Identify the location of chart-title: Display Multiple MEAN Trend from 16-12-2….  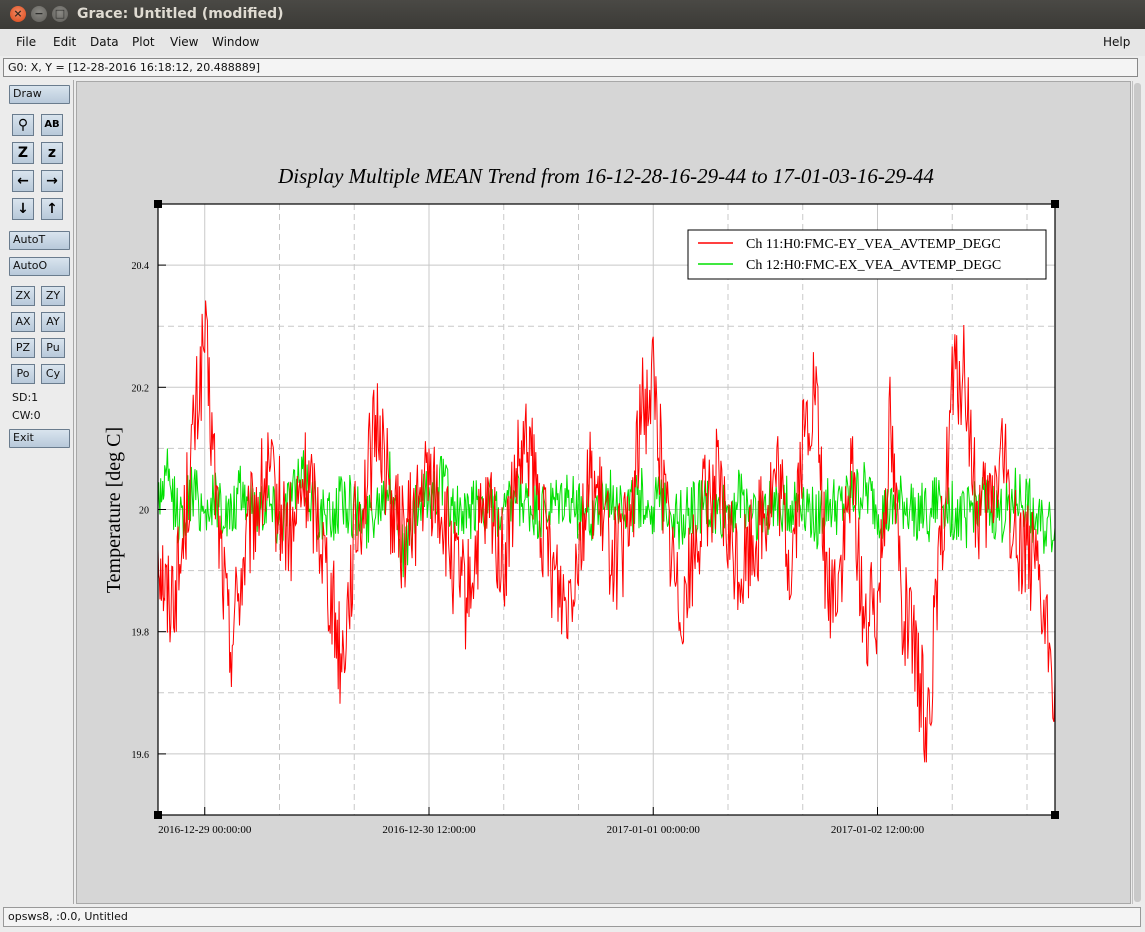
(605, 176).